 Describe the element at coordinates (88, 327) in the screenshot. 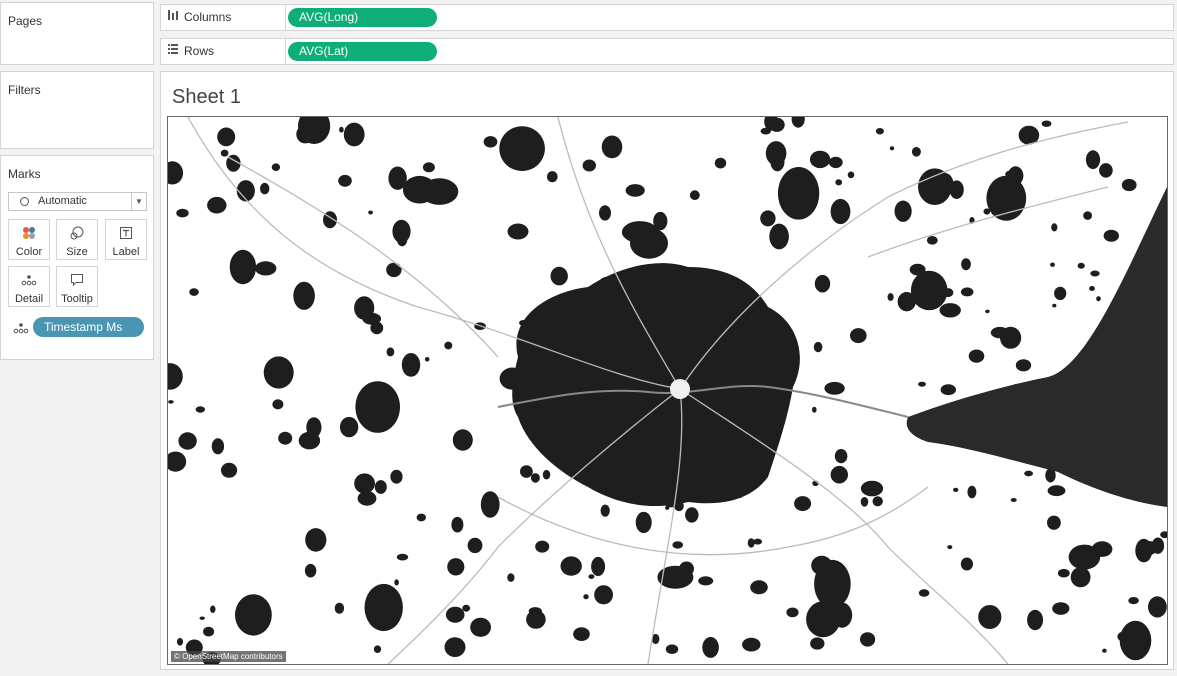

I see `timestamp-detail-pill: Timestamp Ms` at that location.